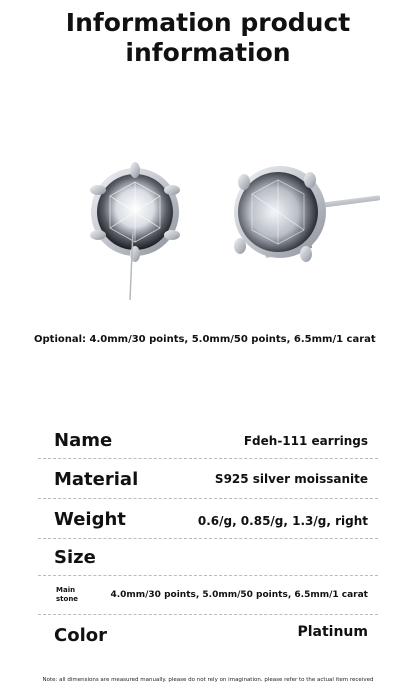 The height and width of the screenshot is (693, 416). Describe the element at coordinates (307, 214) in the screenshot. I see `side-view-earring` at that location.